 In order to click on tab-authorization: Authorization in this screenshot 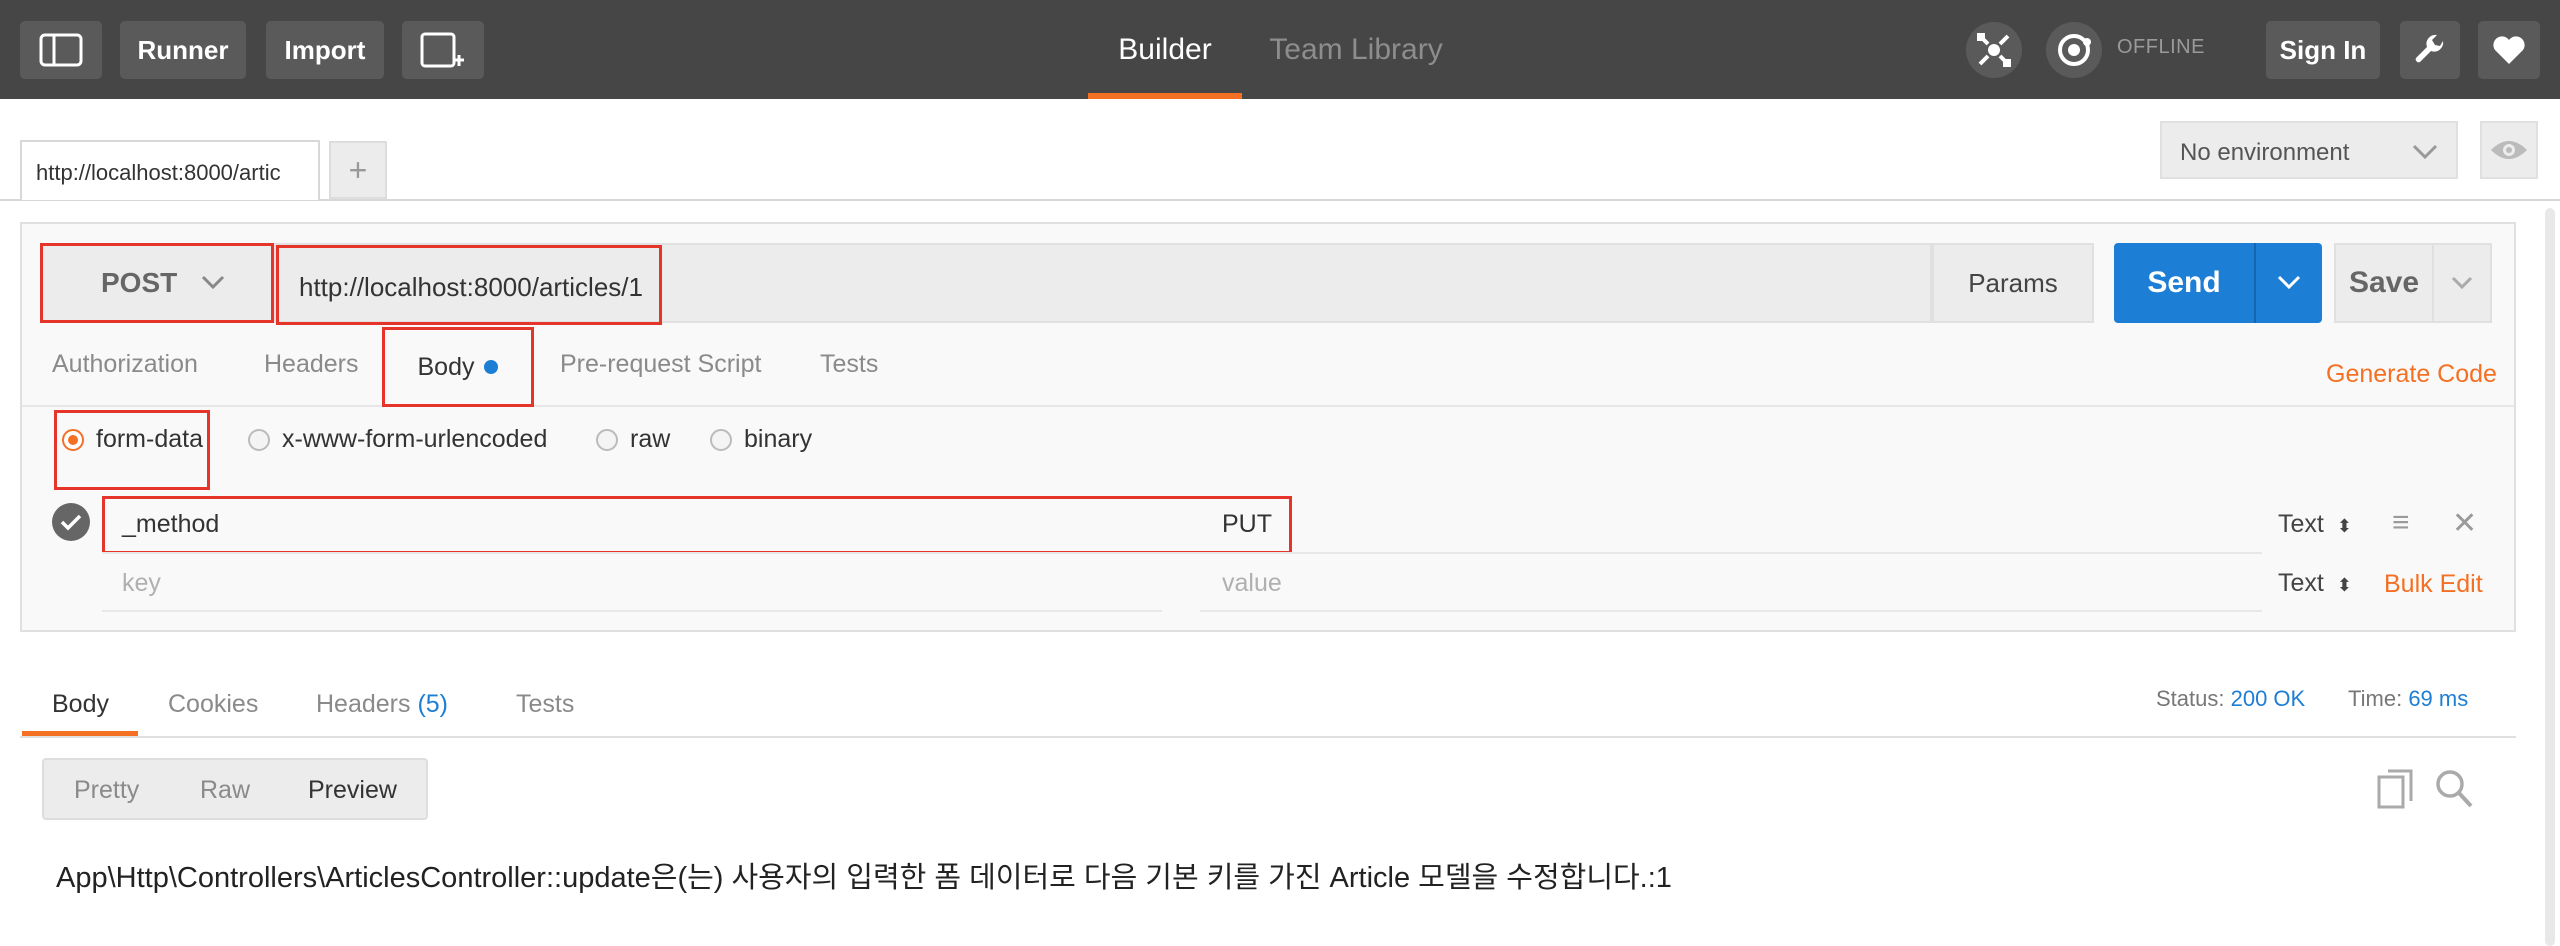, I will do `click(125, 364)`.